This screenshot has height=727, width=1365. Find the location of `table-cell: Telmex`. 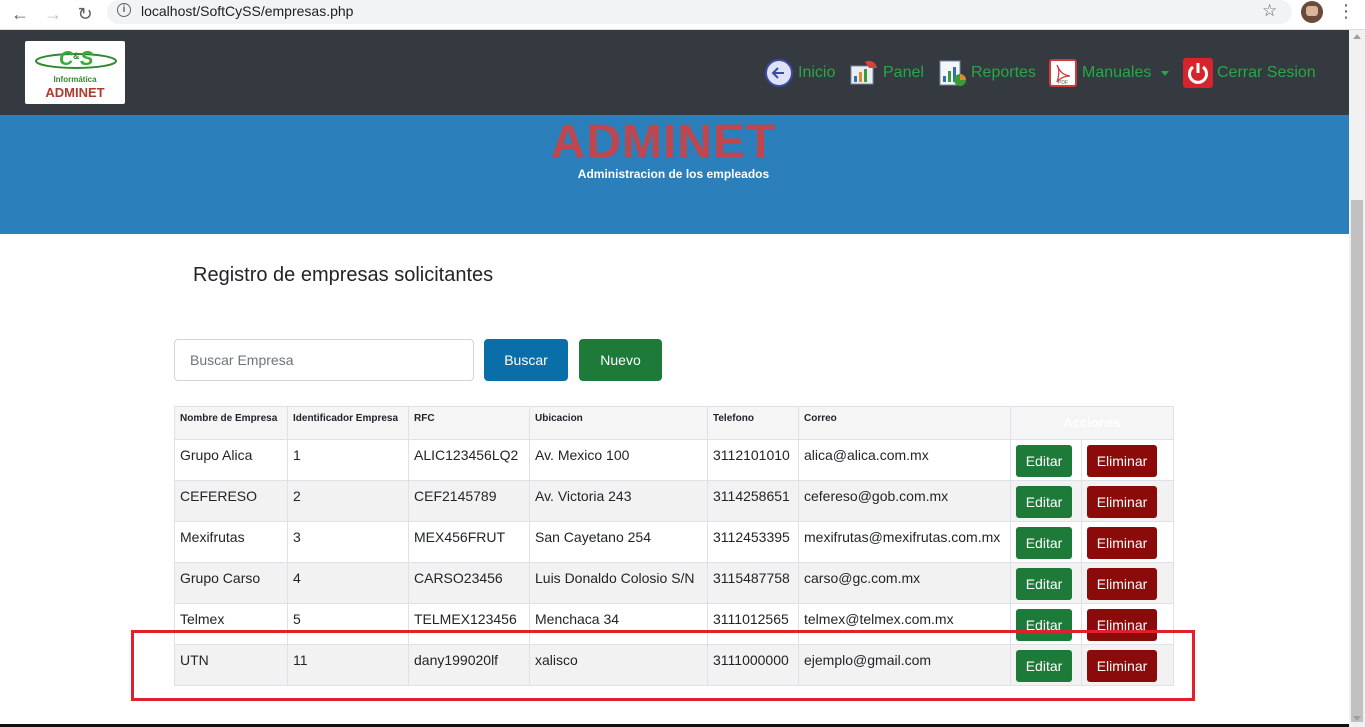

table-cell: Telmex is located at coordinates (231, 624).